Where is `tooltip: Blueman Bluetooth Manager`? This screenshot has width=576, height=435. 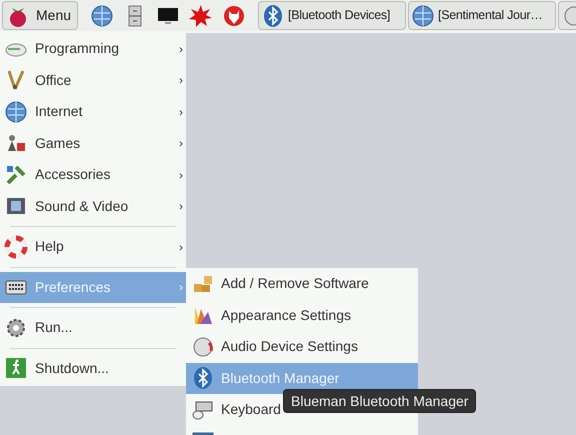 tooltip: Blueman Bluetooth Manager is located at coordinates (379, 401).